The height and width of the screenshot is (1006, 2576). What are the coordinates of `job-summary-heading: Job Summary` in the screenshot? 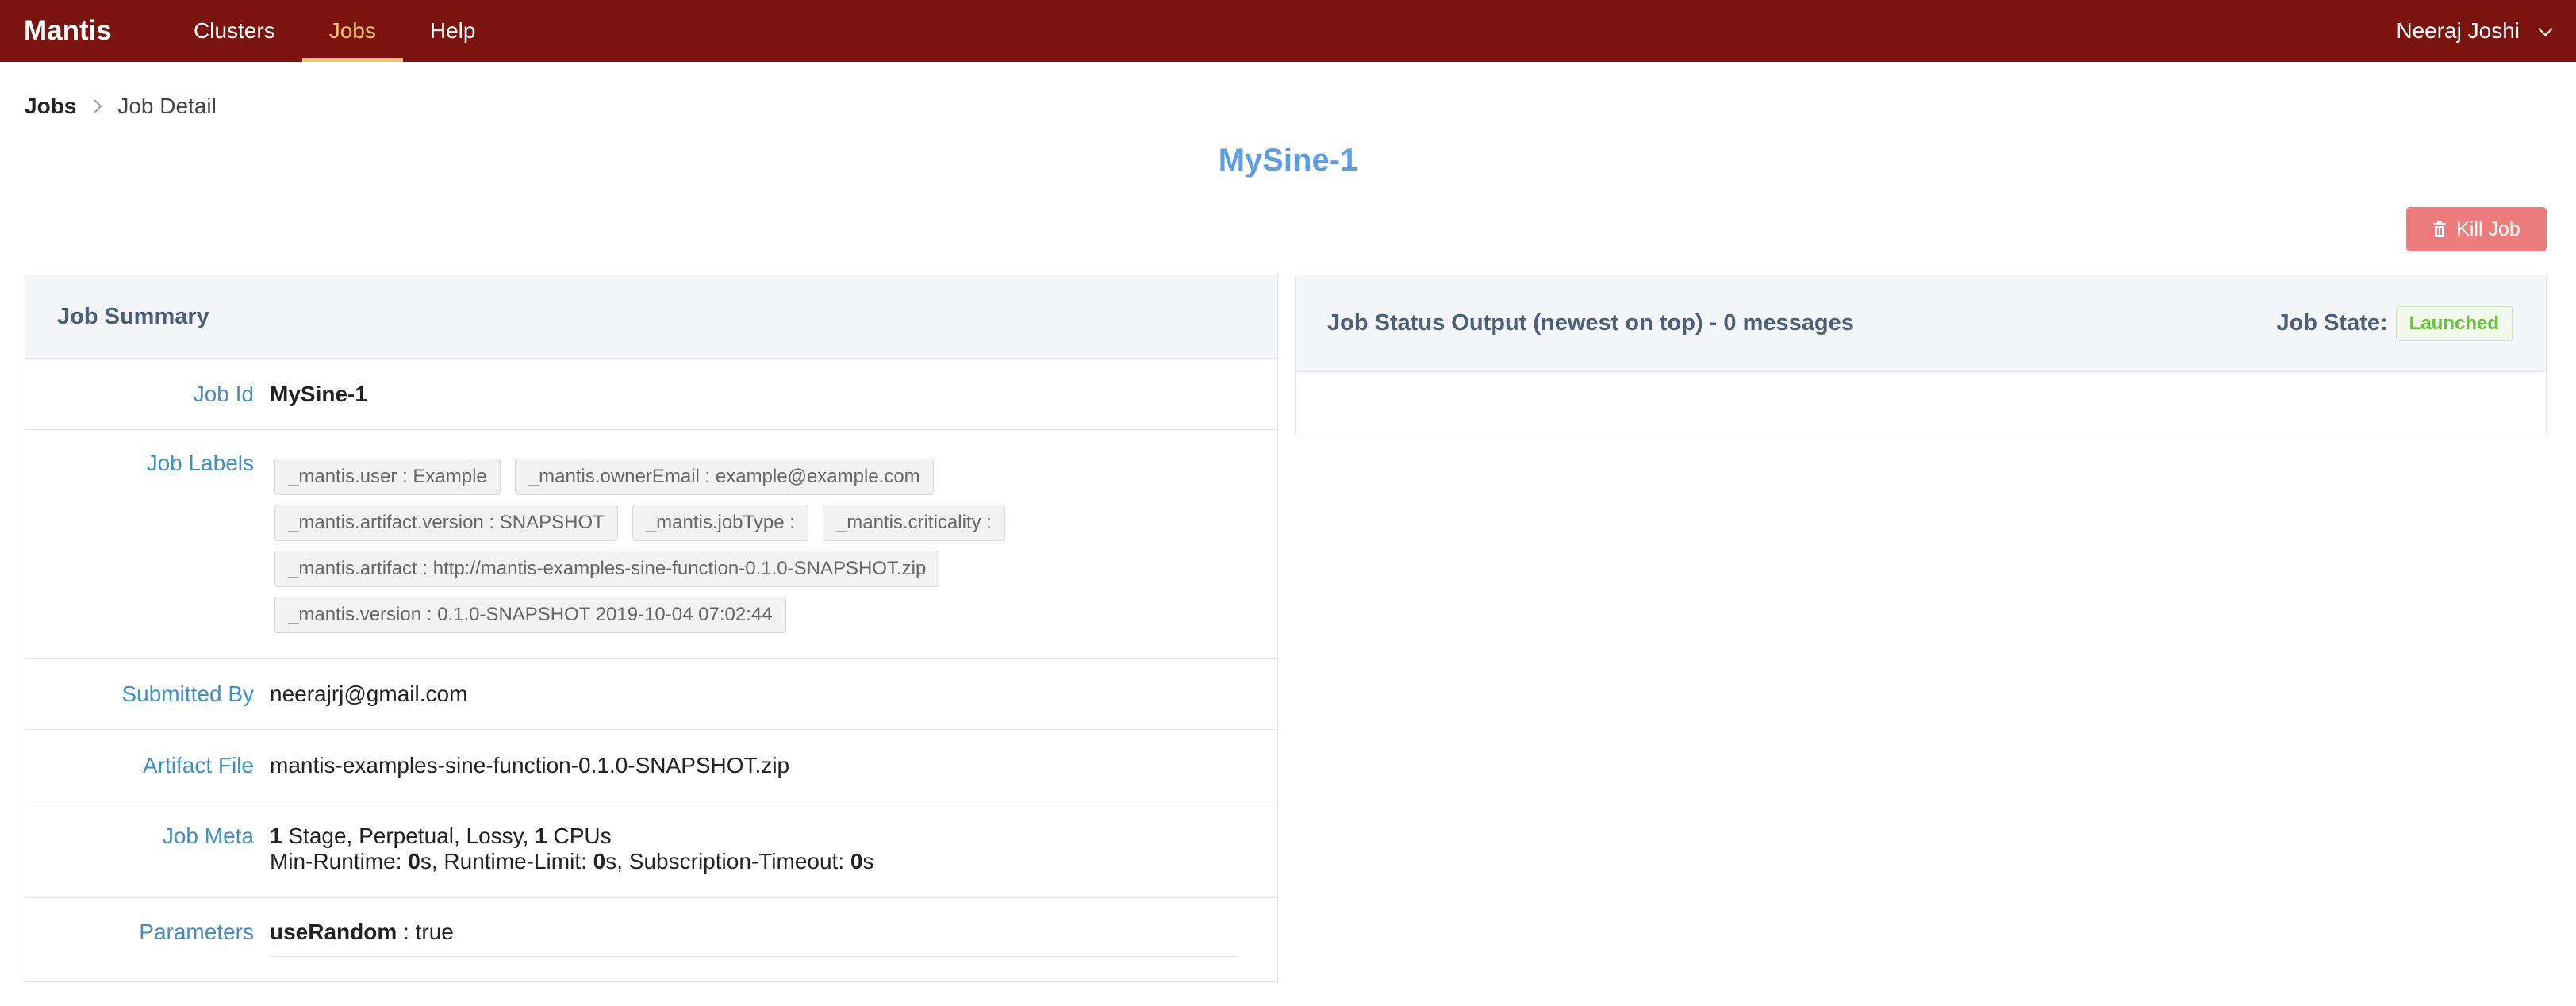 It's located at (651, 317).